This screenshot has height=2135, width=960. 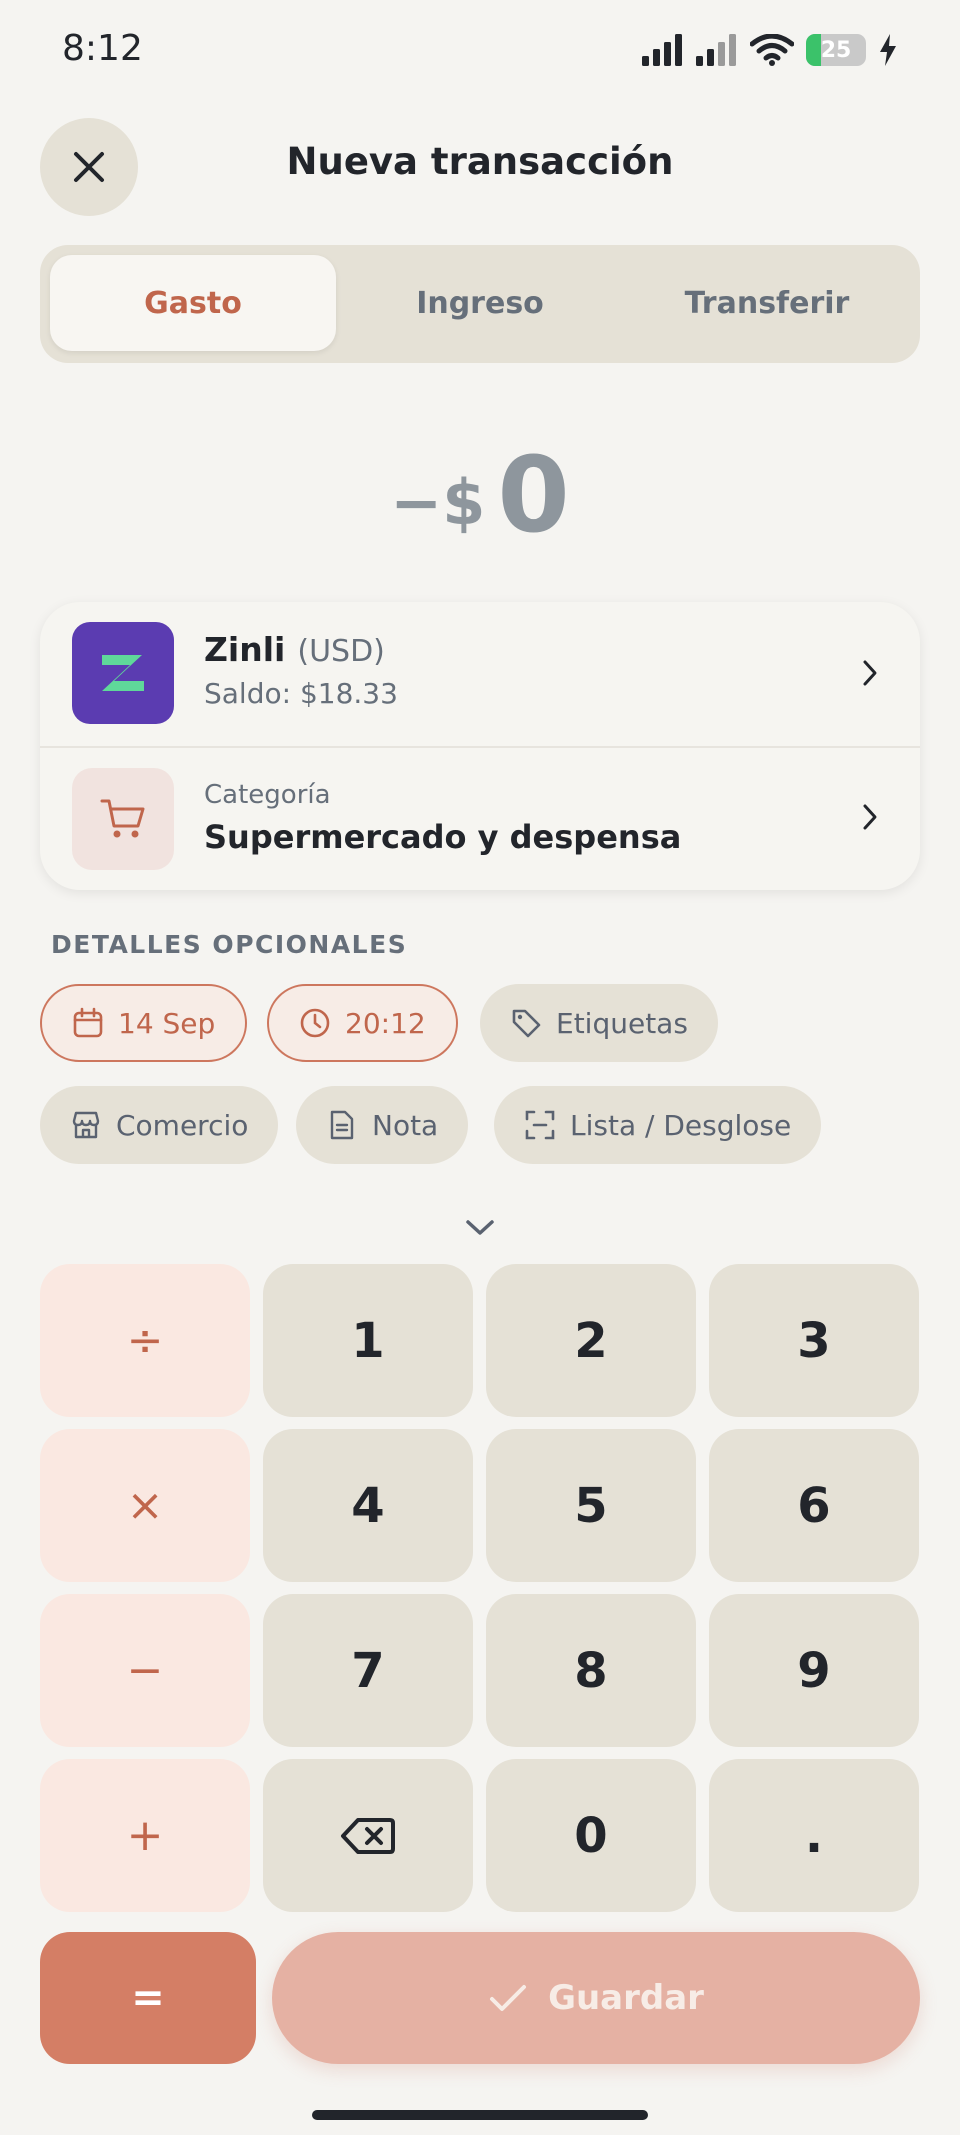 I want to click on transaction-type-tabs: Gasto Ingreso Transferir, so click(x=480, y=304).